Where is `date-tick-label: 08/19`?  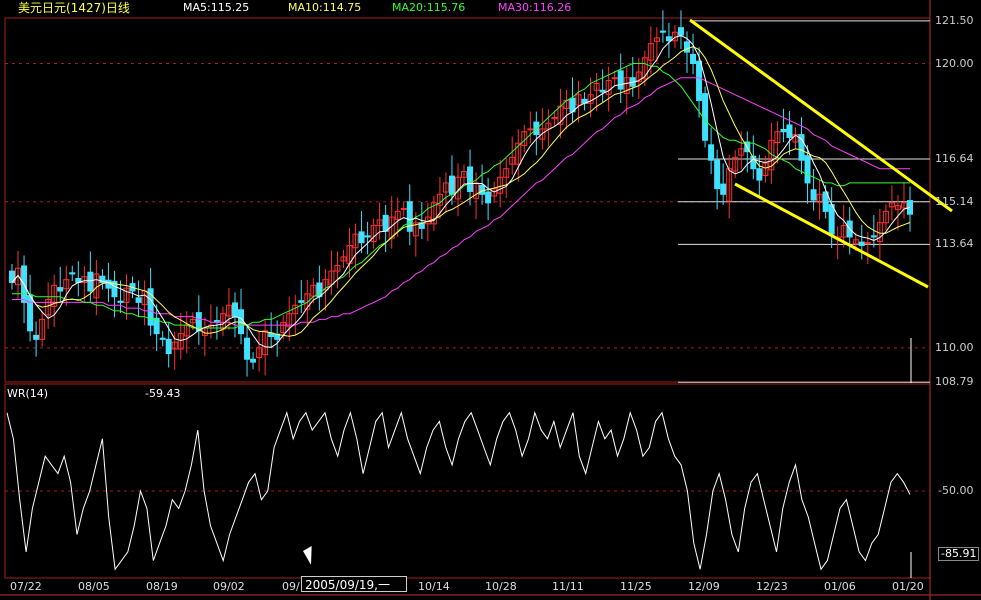 date-tick-label: 08/19 is located at coordinates (162, 586).